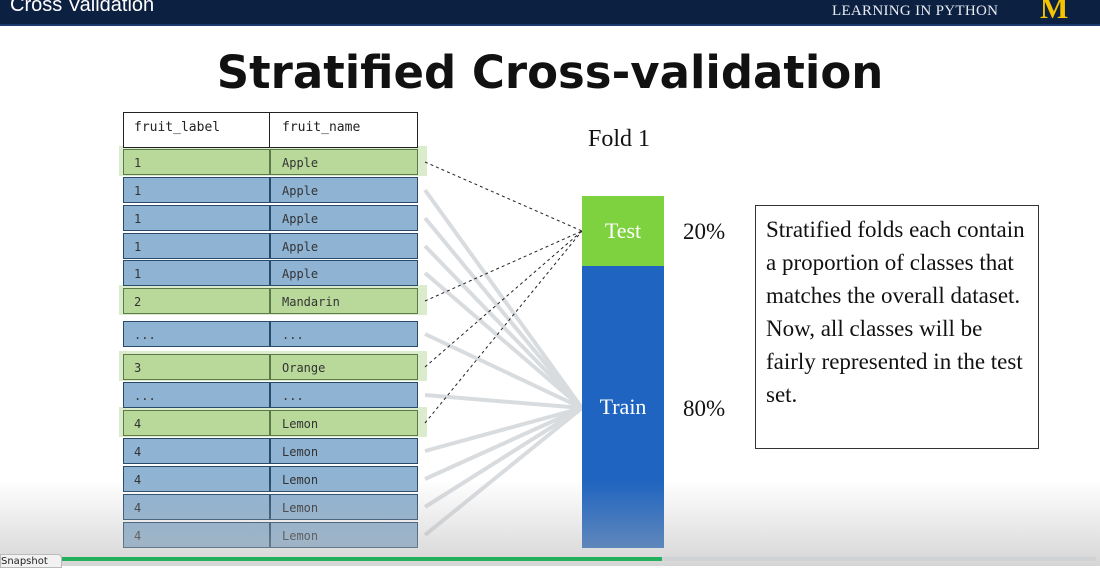 Image resolution: width=1100 pixels, height=568 pixels. I want to click on table-header: fruit_label fruit_name, so click(270, 130).